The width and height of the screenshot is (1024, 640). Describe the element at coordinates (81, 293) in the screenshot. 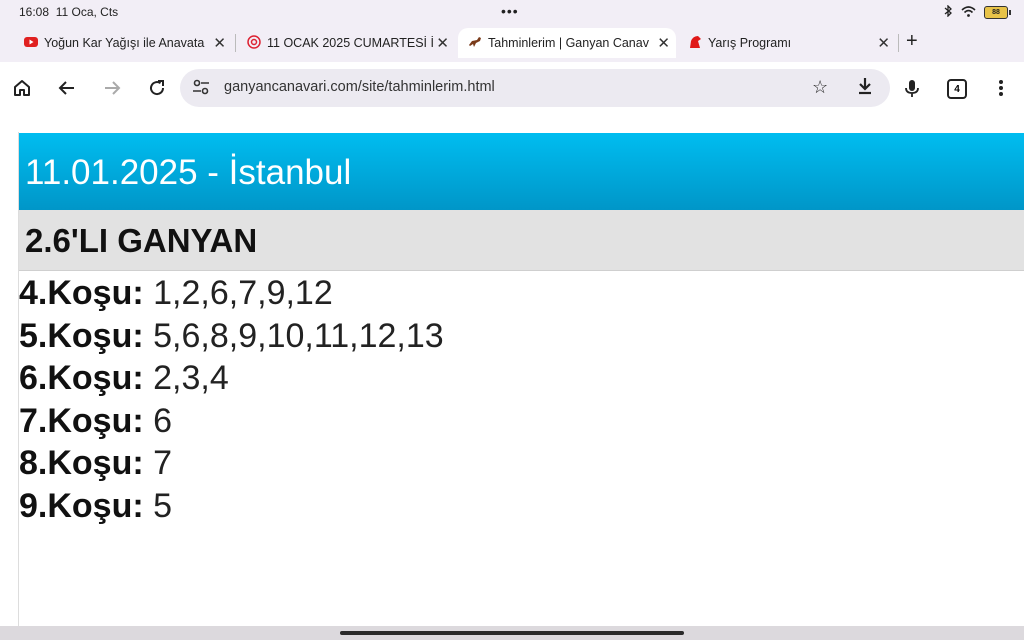

I see `race-label: 4.Koşu:` at that location.